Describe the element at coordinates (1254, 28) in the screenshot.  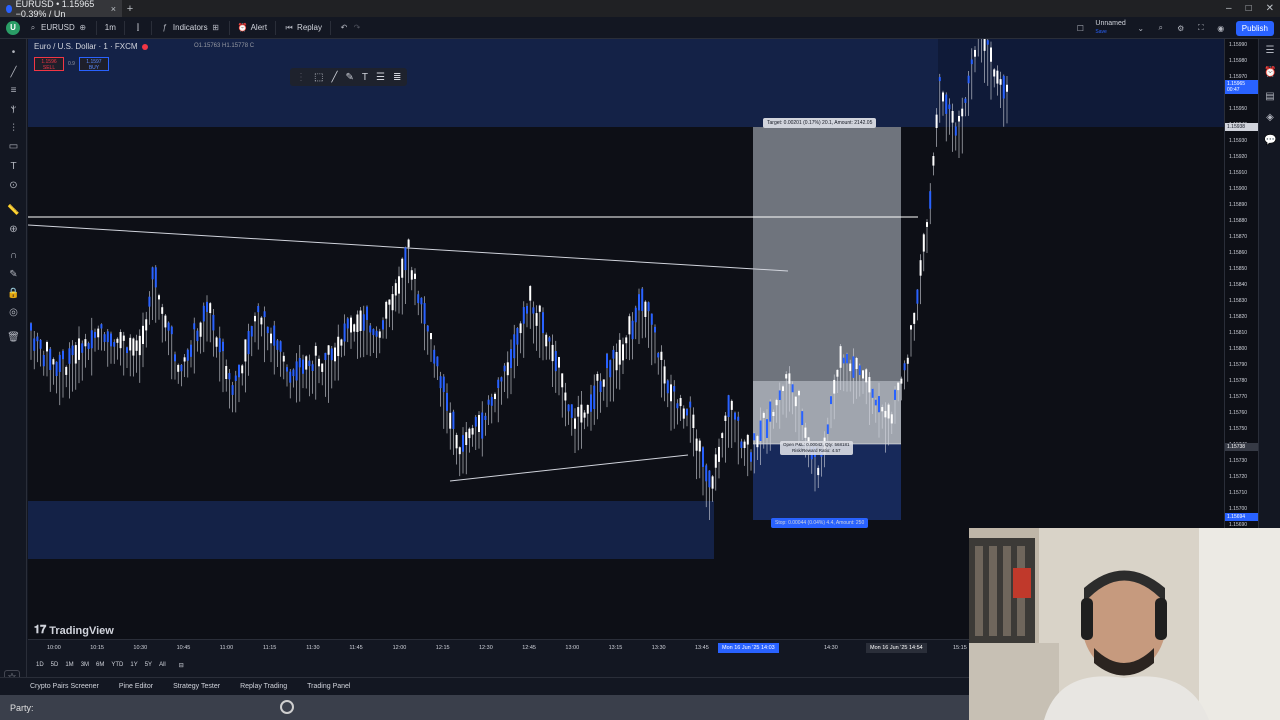
I see `publish-button: Publish` at that location.